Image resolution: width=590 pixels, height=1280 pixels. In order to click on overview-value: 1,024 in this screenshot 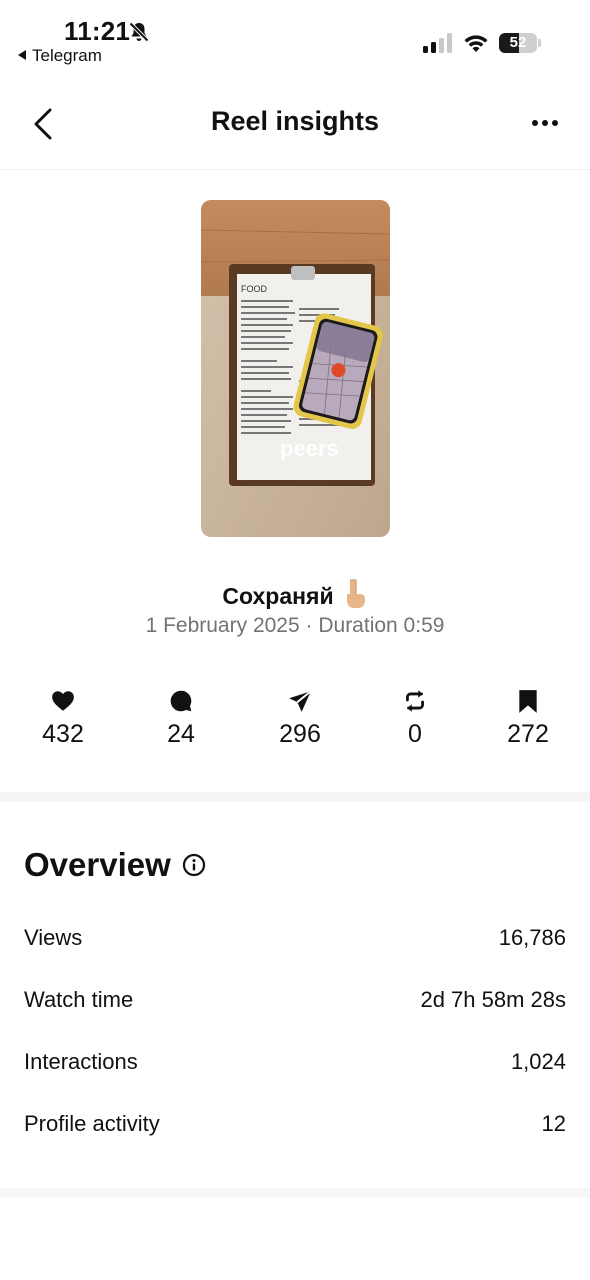, I will do `click(538, 1061)`.